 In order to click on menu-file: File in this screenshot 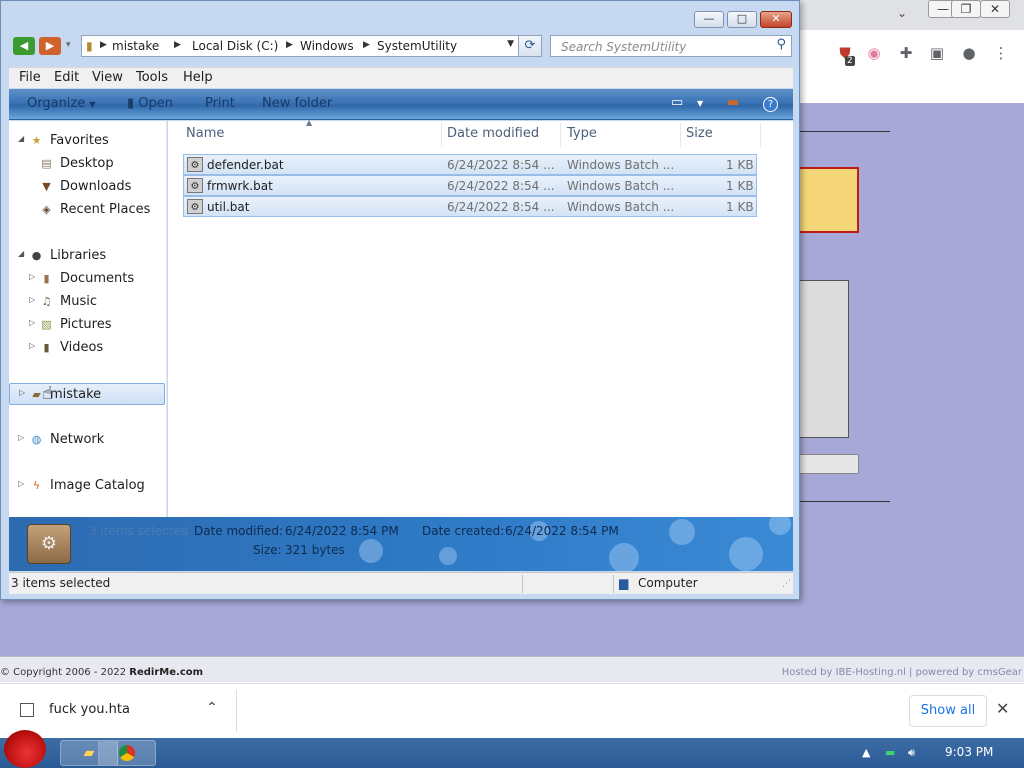, I will do `click(30, 77)`.